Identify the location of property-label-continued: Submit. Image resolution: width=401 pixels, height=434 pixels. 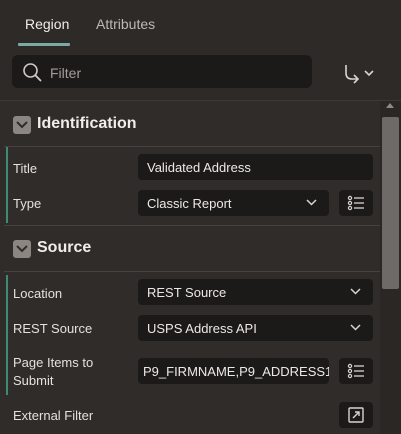
(33, 380).